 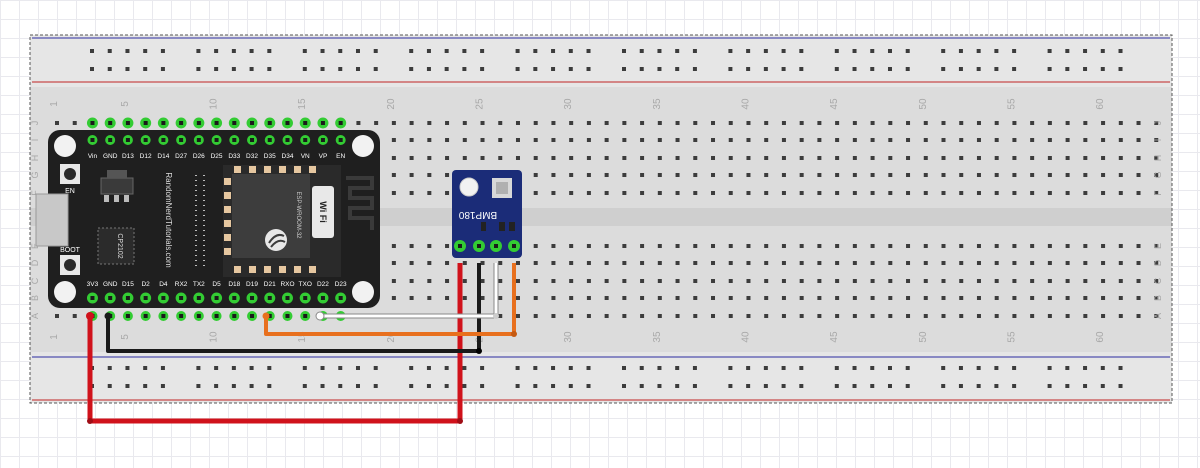 I want to click on wire-end-scl-corner, so click(x=514, y=334).